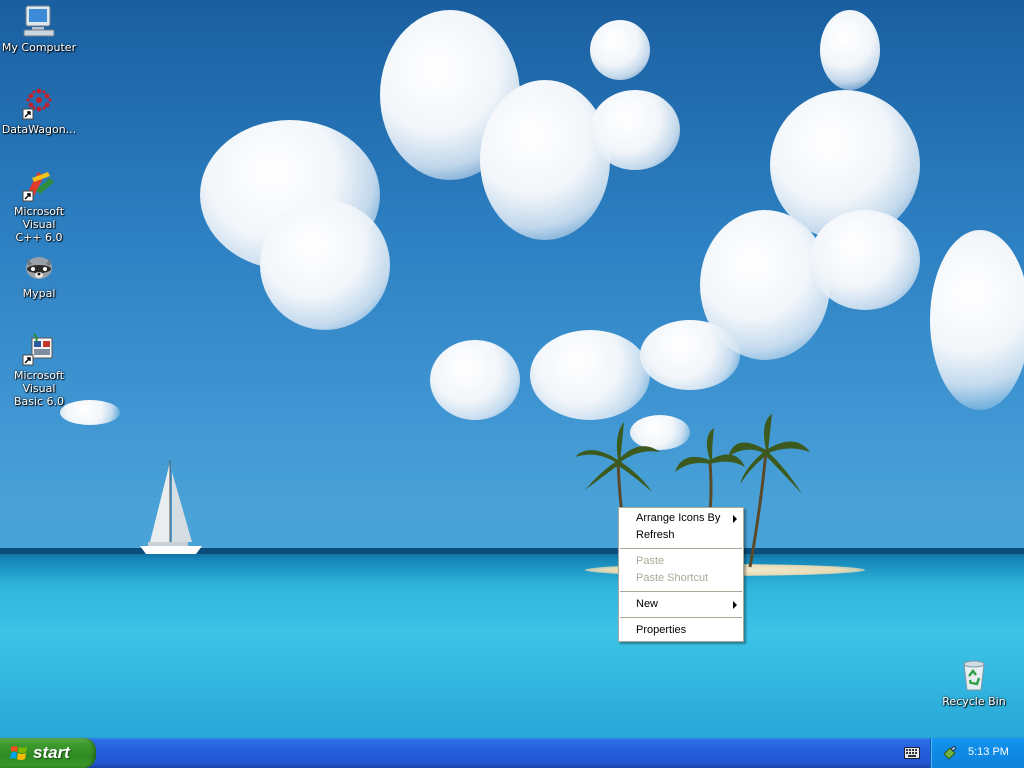 This screenshot has width=1024, height=768. I want to click on menu-item-arrange-icons-by: Arrange Icons By, so click(681, 518).